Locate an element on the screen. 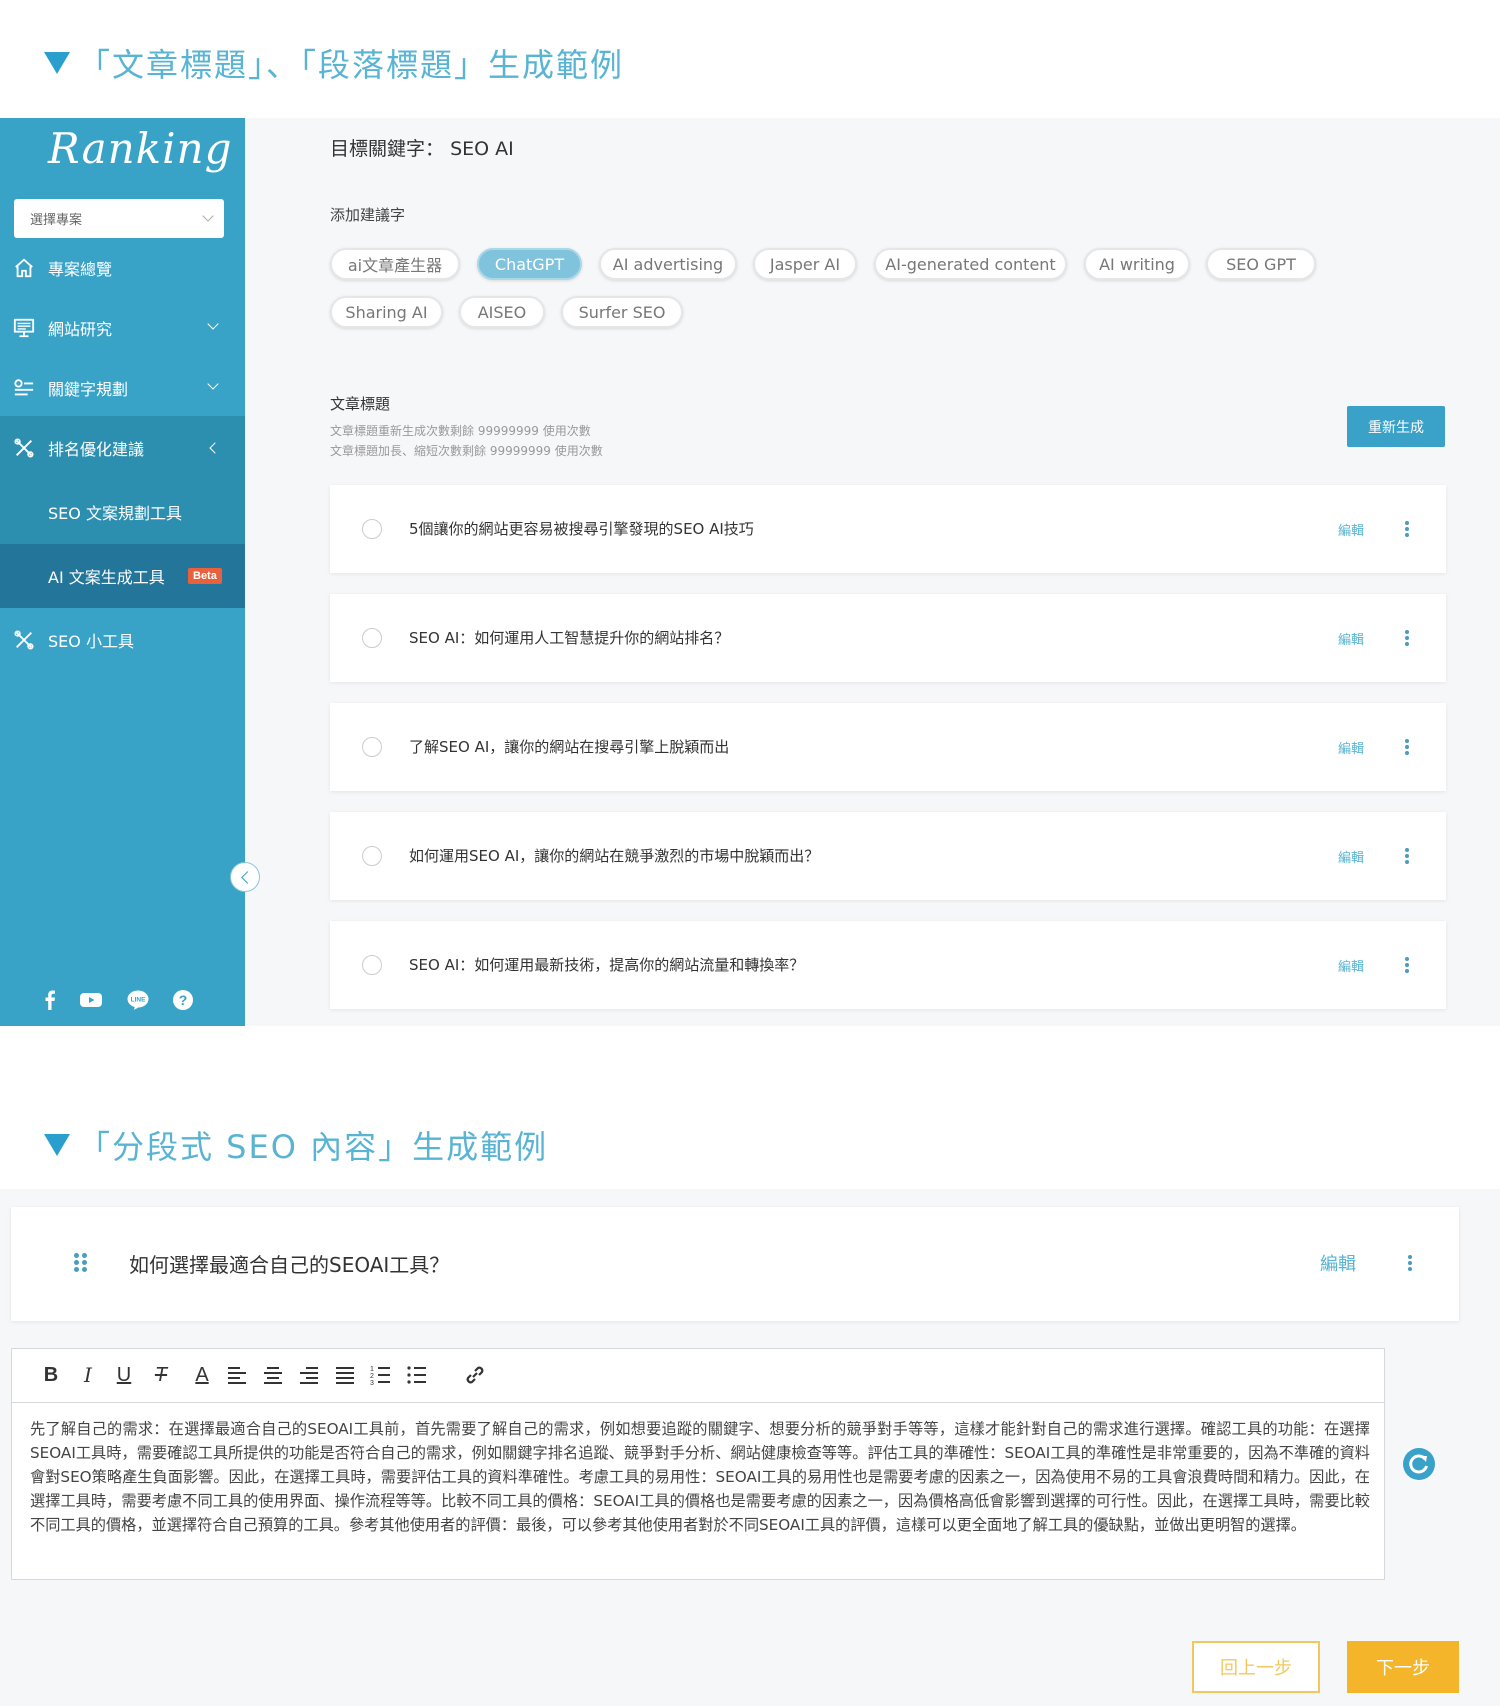 The width and height of the screenshot is (1500, 1706). help-icon: ? is located at coordinates (183, 1000).